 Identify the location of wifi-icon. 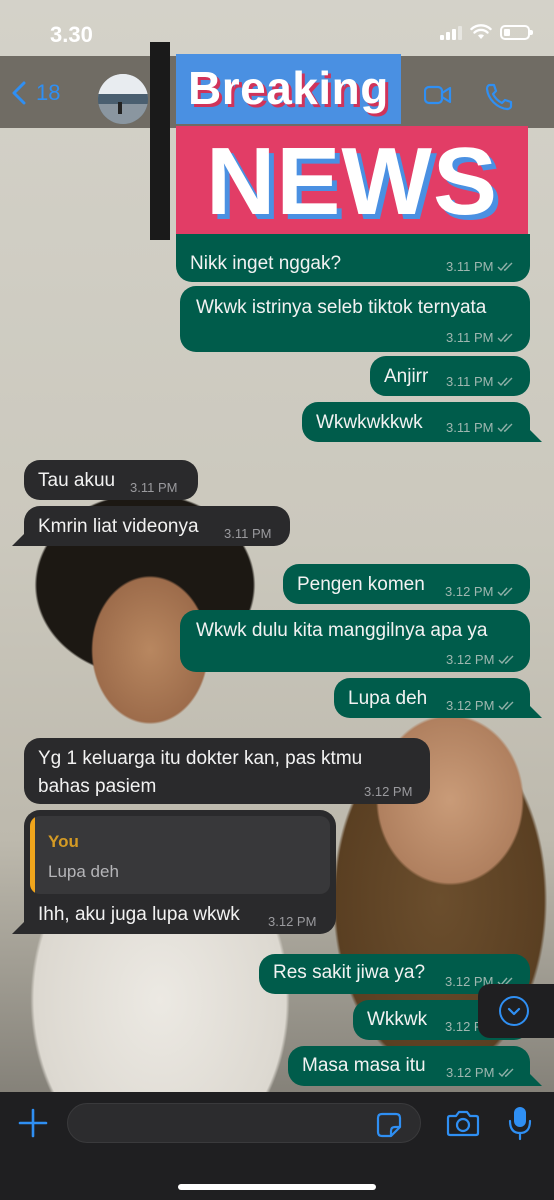
(481, 31).